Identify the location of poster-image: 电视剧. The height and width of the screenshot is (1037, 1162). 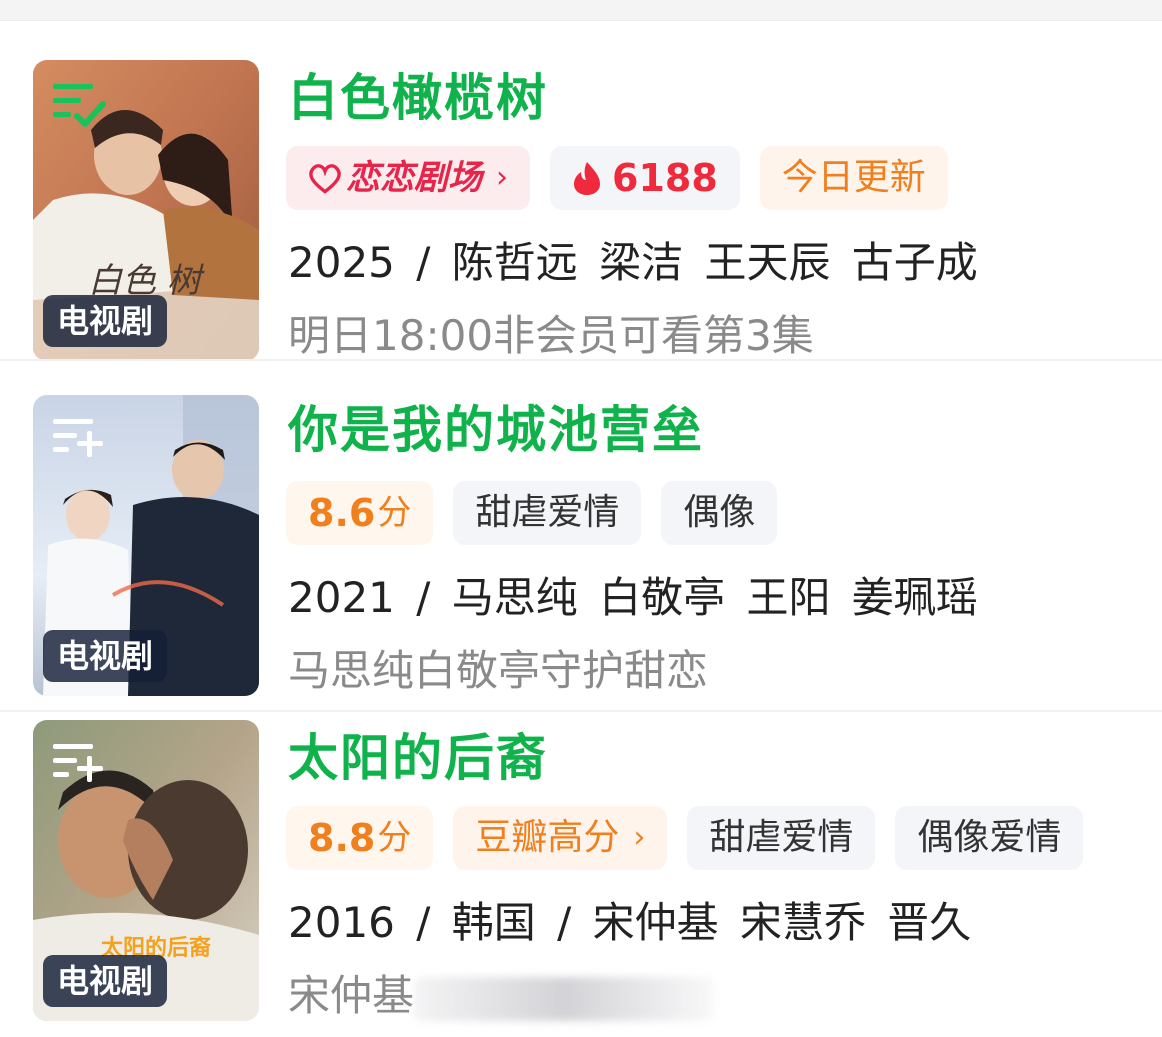
(146, 545).